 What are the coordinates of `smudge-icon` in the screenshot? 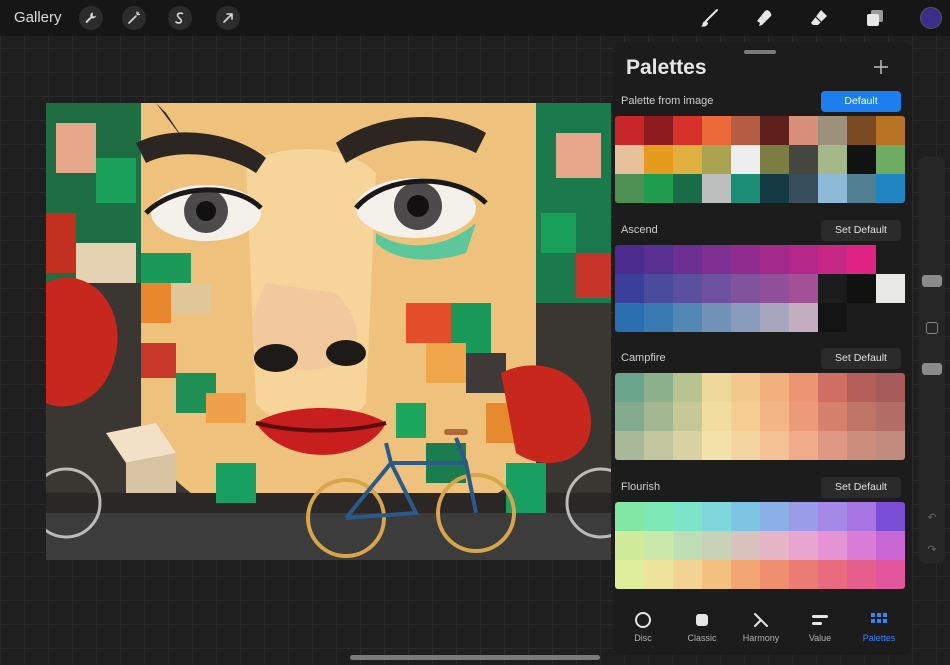 It's located at (764, 18).